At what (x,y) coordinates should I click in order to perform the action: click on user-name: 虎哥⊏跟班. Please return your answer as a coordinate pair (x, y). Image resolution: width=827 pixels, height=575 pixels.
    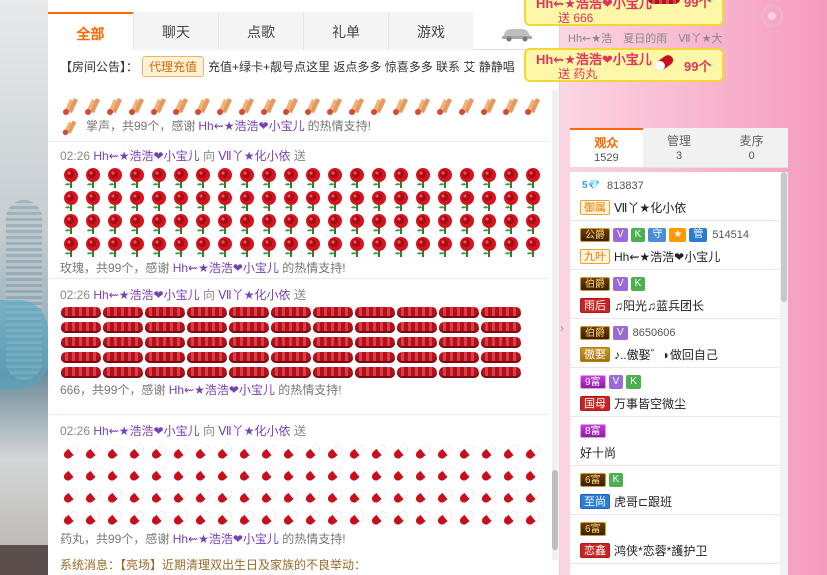
    Looking at the image, I should click on (643, 501).